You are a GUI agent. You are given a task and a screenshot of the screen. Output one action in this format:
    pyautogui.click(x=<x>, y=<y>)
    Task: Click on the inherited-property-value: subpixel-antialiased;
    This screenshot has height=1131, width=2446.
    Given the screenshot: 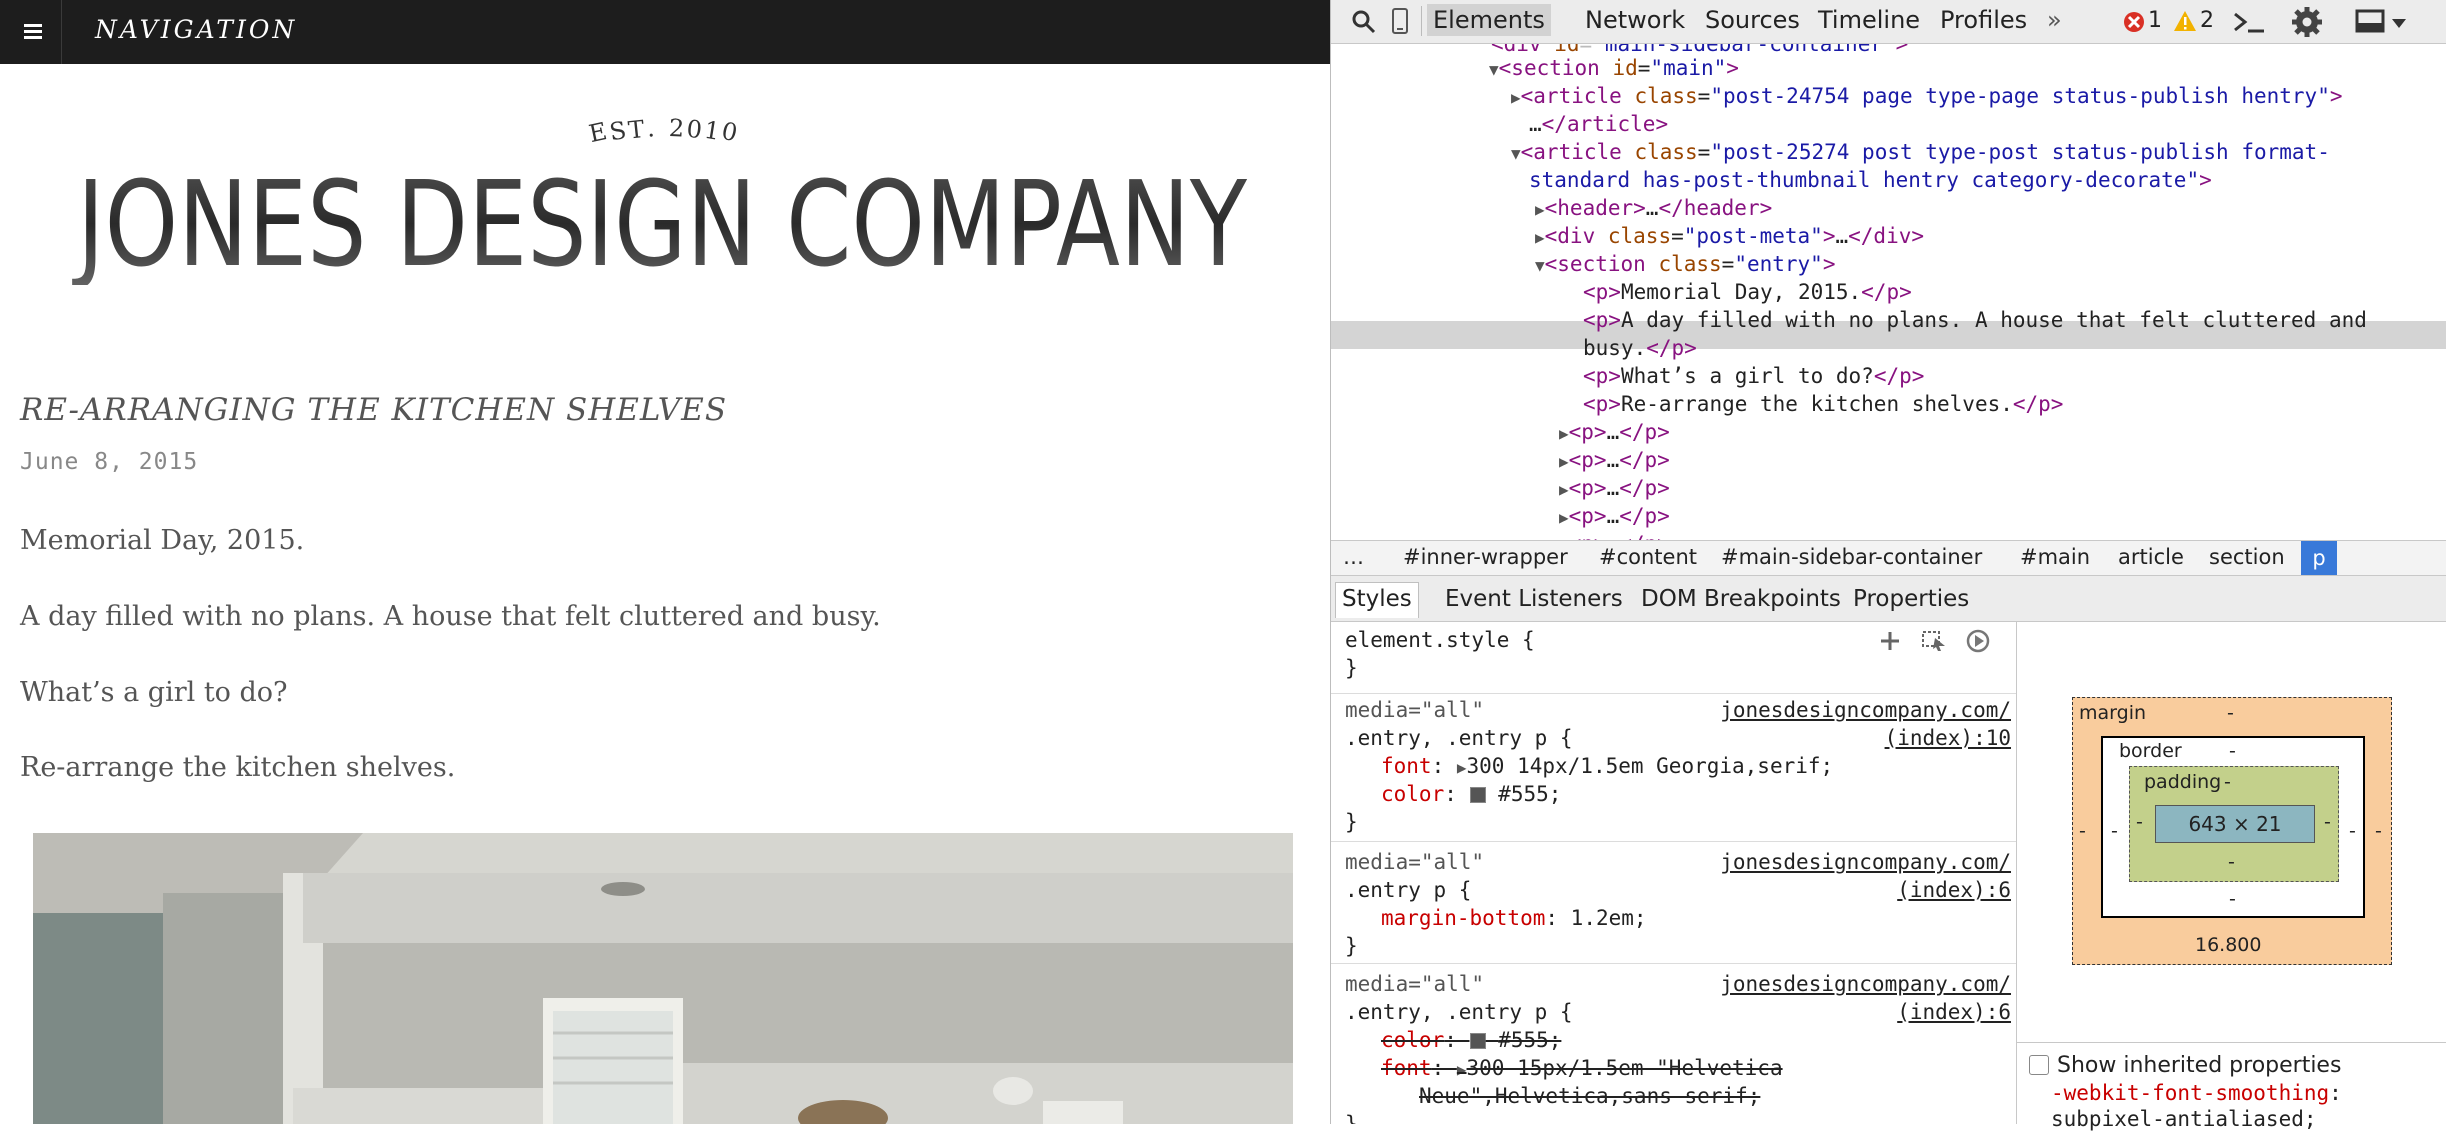 What is the action you would take?
    pyautogui.click(x=2184, y=1119)
    